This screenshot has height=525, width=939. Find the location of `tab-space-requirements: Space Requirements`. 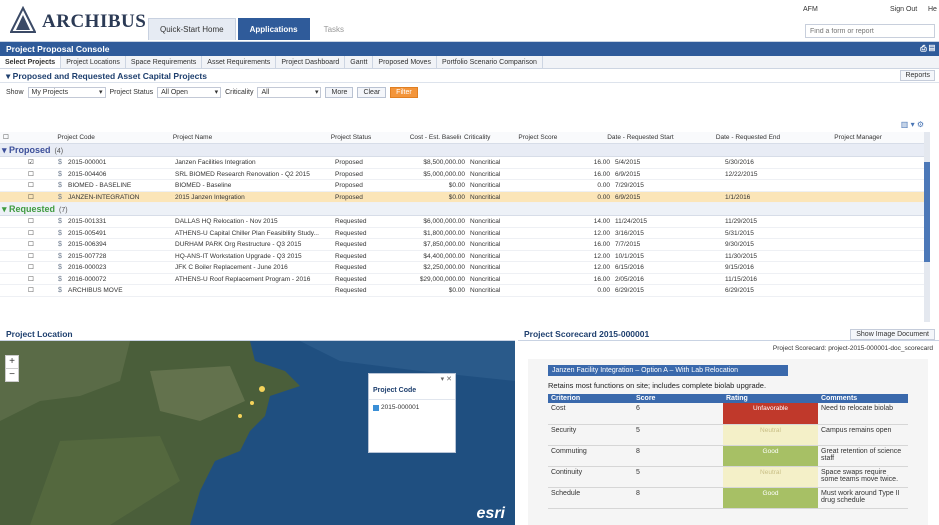

tab-space-requirements: Space Requirements is located at coordinates (164, 62).